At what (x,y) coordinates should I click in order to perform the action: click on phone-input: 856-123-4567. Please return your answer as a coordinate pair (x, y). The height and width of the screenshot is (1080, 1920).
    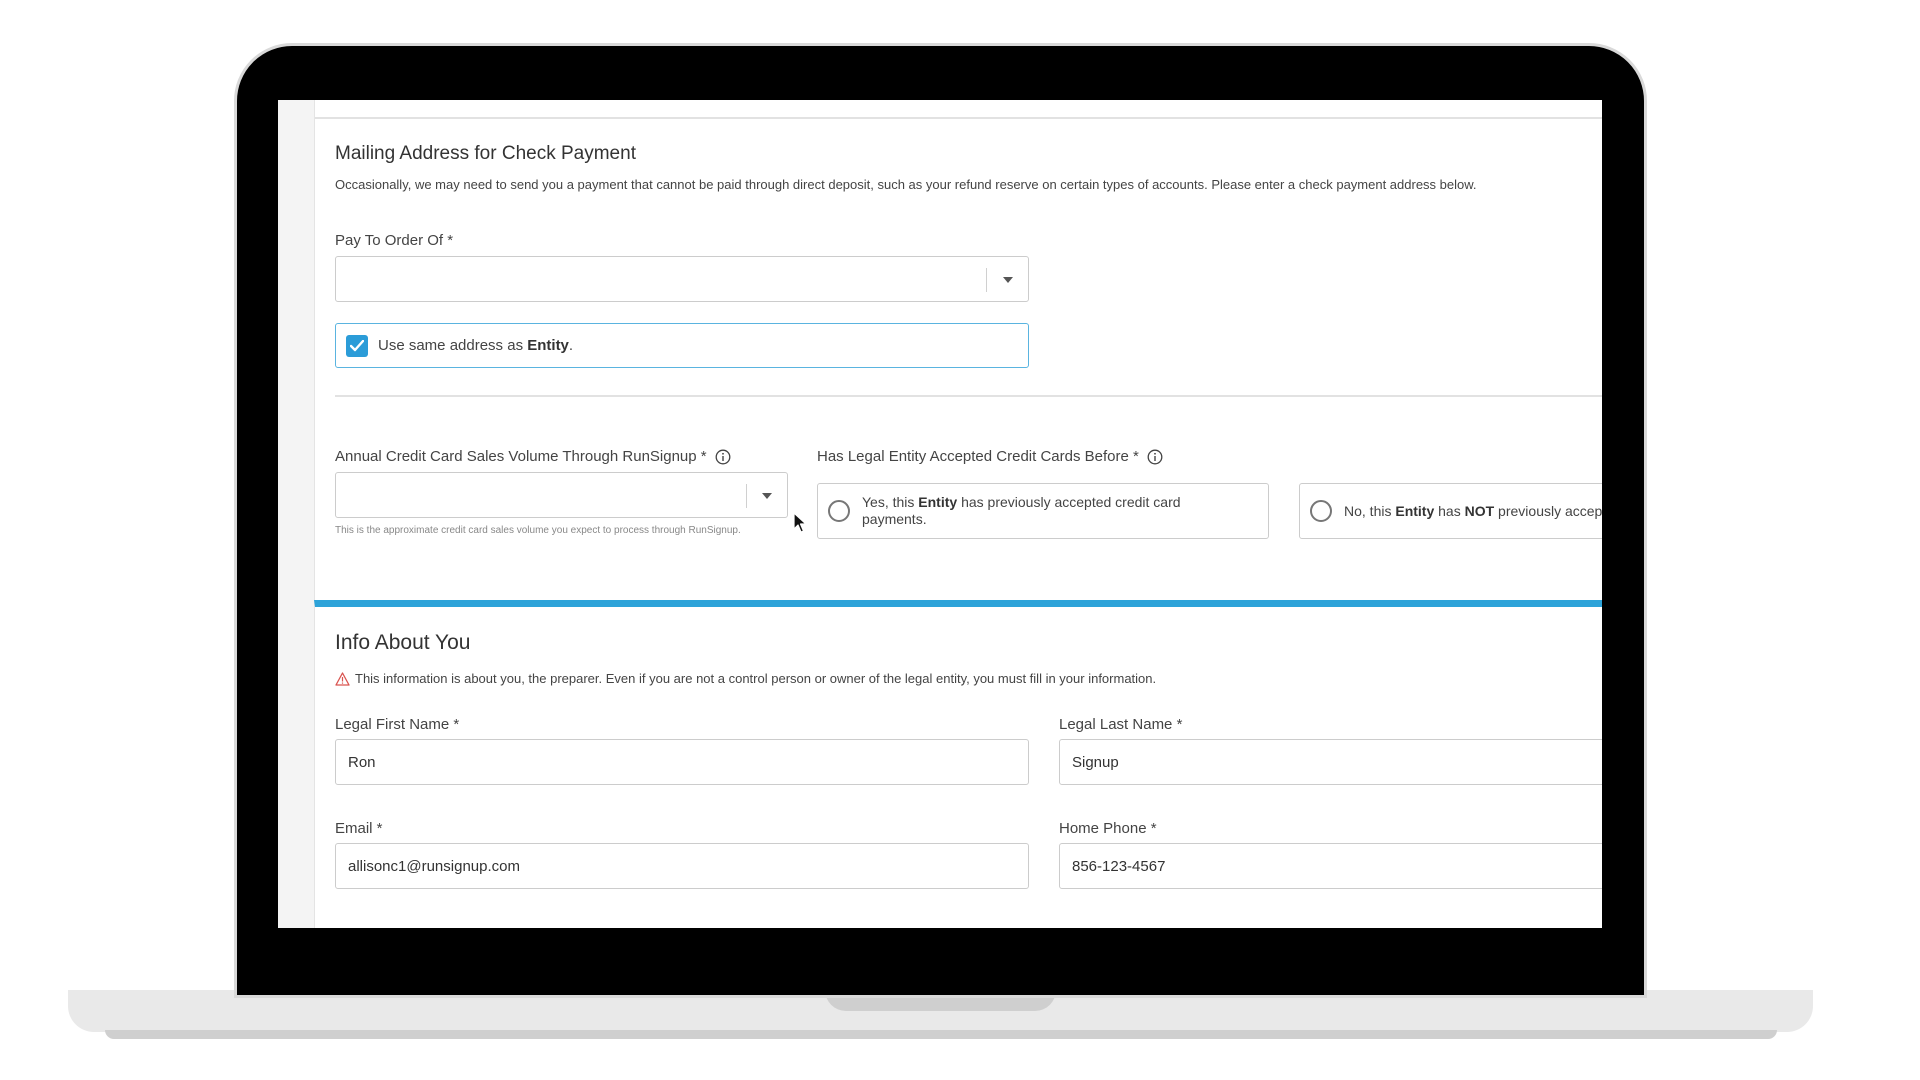
    Looking at the image, I should click on (1330, 866).